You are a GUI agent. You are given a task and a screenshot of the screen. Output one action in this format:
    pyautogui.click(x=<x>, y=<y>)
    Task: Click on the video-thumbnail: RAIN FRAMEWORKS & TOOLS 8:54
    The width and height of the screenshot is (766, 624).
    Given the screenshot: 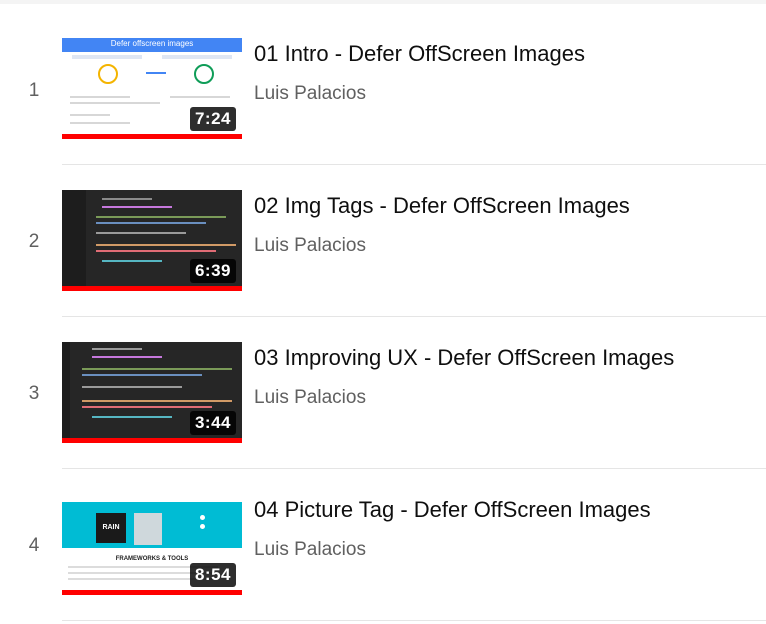 What is the action you would take?
    pyautogui.click(x=152, y=544)
    